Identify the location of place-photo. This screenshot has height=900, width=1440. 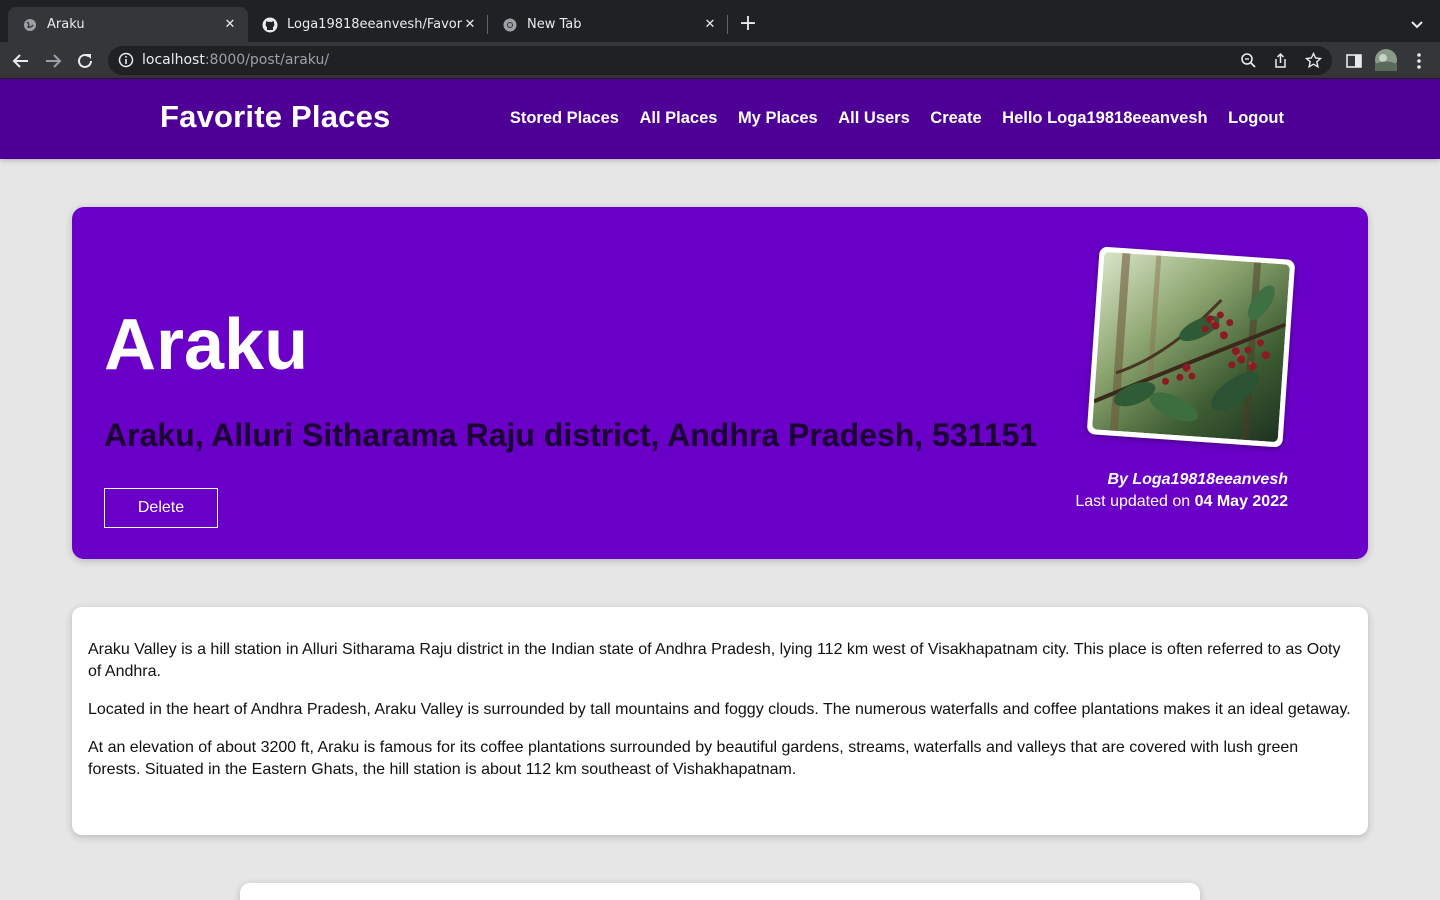
(1191, 347).